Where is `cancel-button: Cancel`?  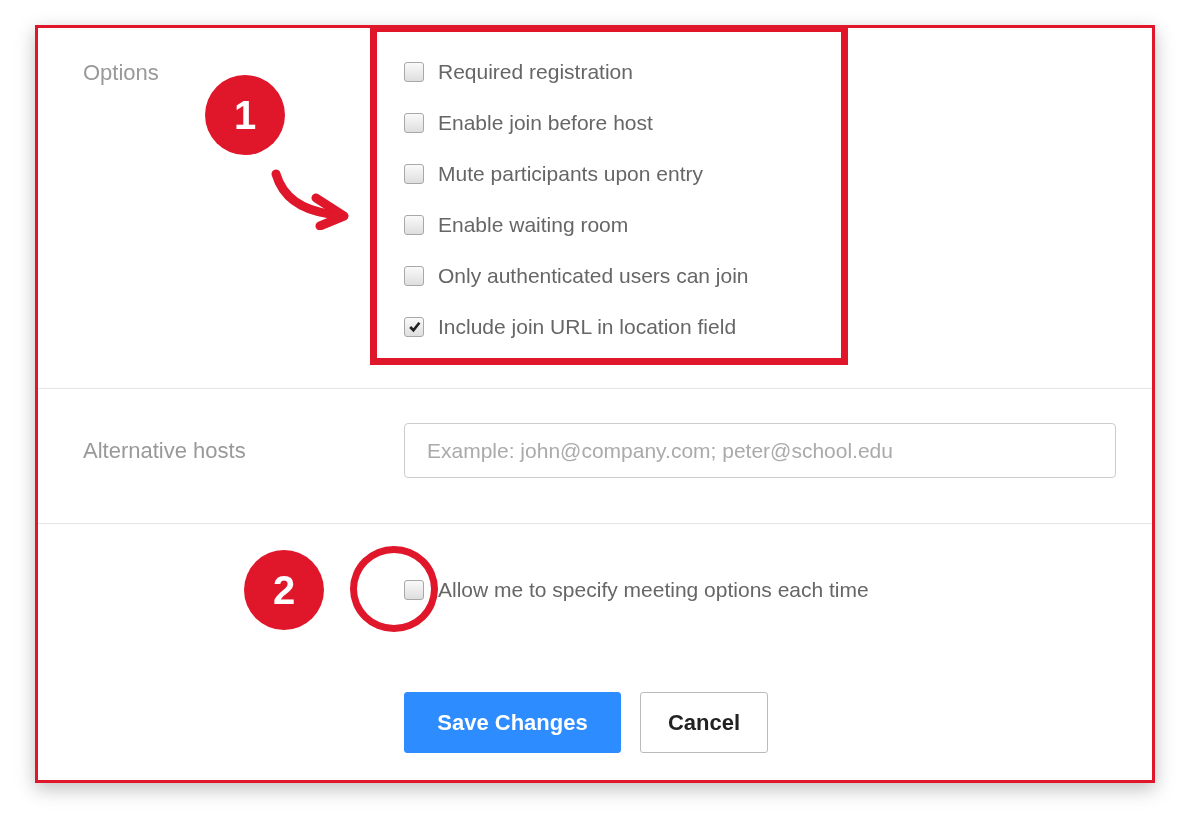
cancel-button: Cancel is located at coordinates (704, 722).